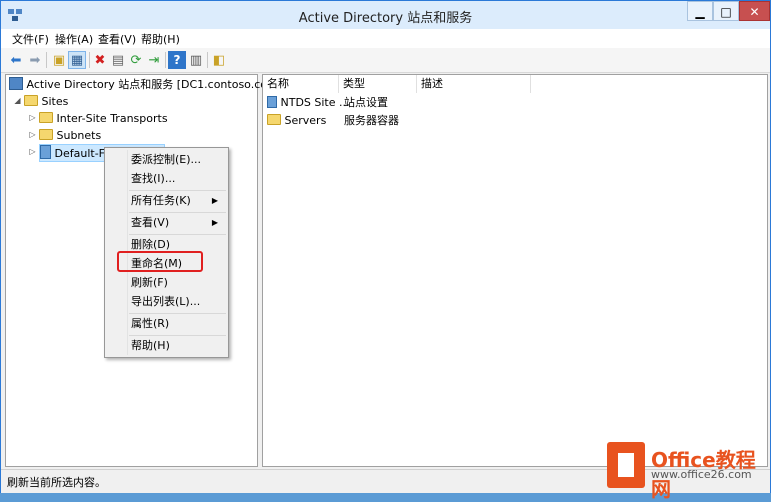 This screenshot has width=771, height=502. Describe the element at coordinates (16, 60) in the screenshot. I see `back-icon: ⬅` at that location.